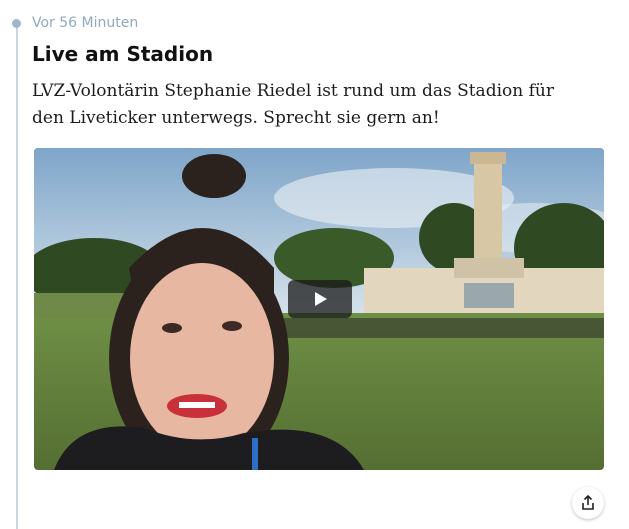 The height and width of the screenshot is (529, 629). Describe the element at coordinates (16, 23) in the screenshot. I see `timeline-dot` at that location.